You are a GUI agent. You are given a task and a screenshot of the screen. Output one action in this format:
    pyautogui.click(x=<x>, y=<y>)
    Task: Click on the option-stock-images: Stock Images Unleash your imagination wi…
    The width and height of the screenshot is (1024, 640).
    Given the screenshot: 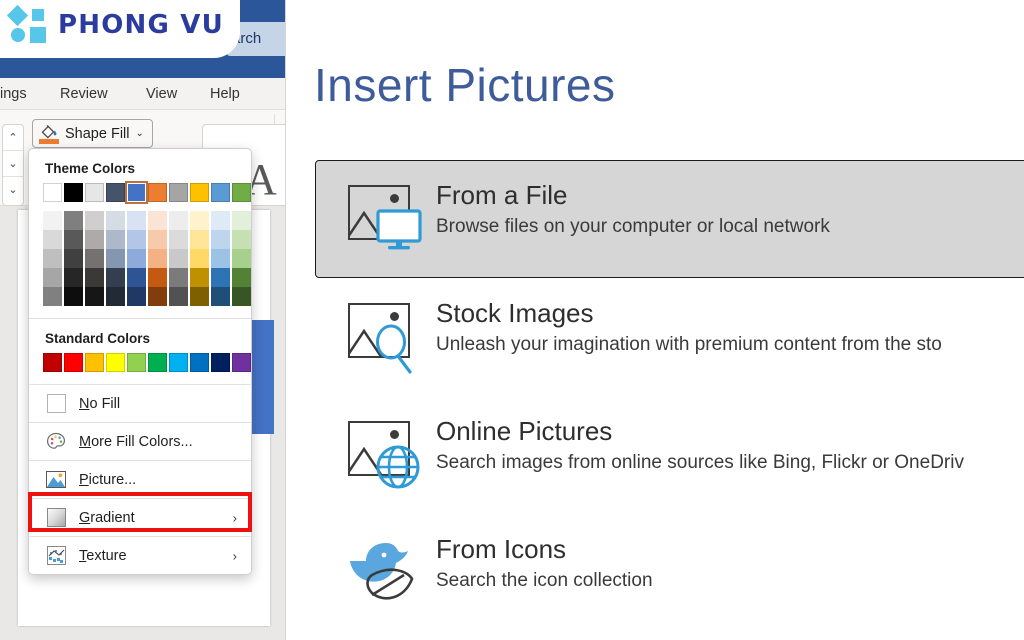 What is the action you would take?
    pyautogui.click(x=669, y=337)
    